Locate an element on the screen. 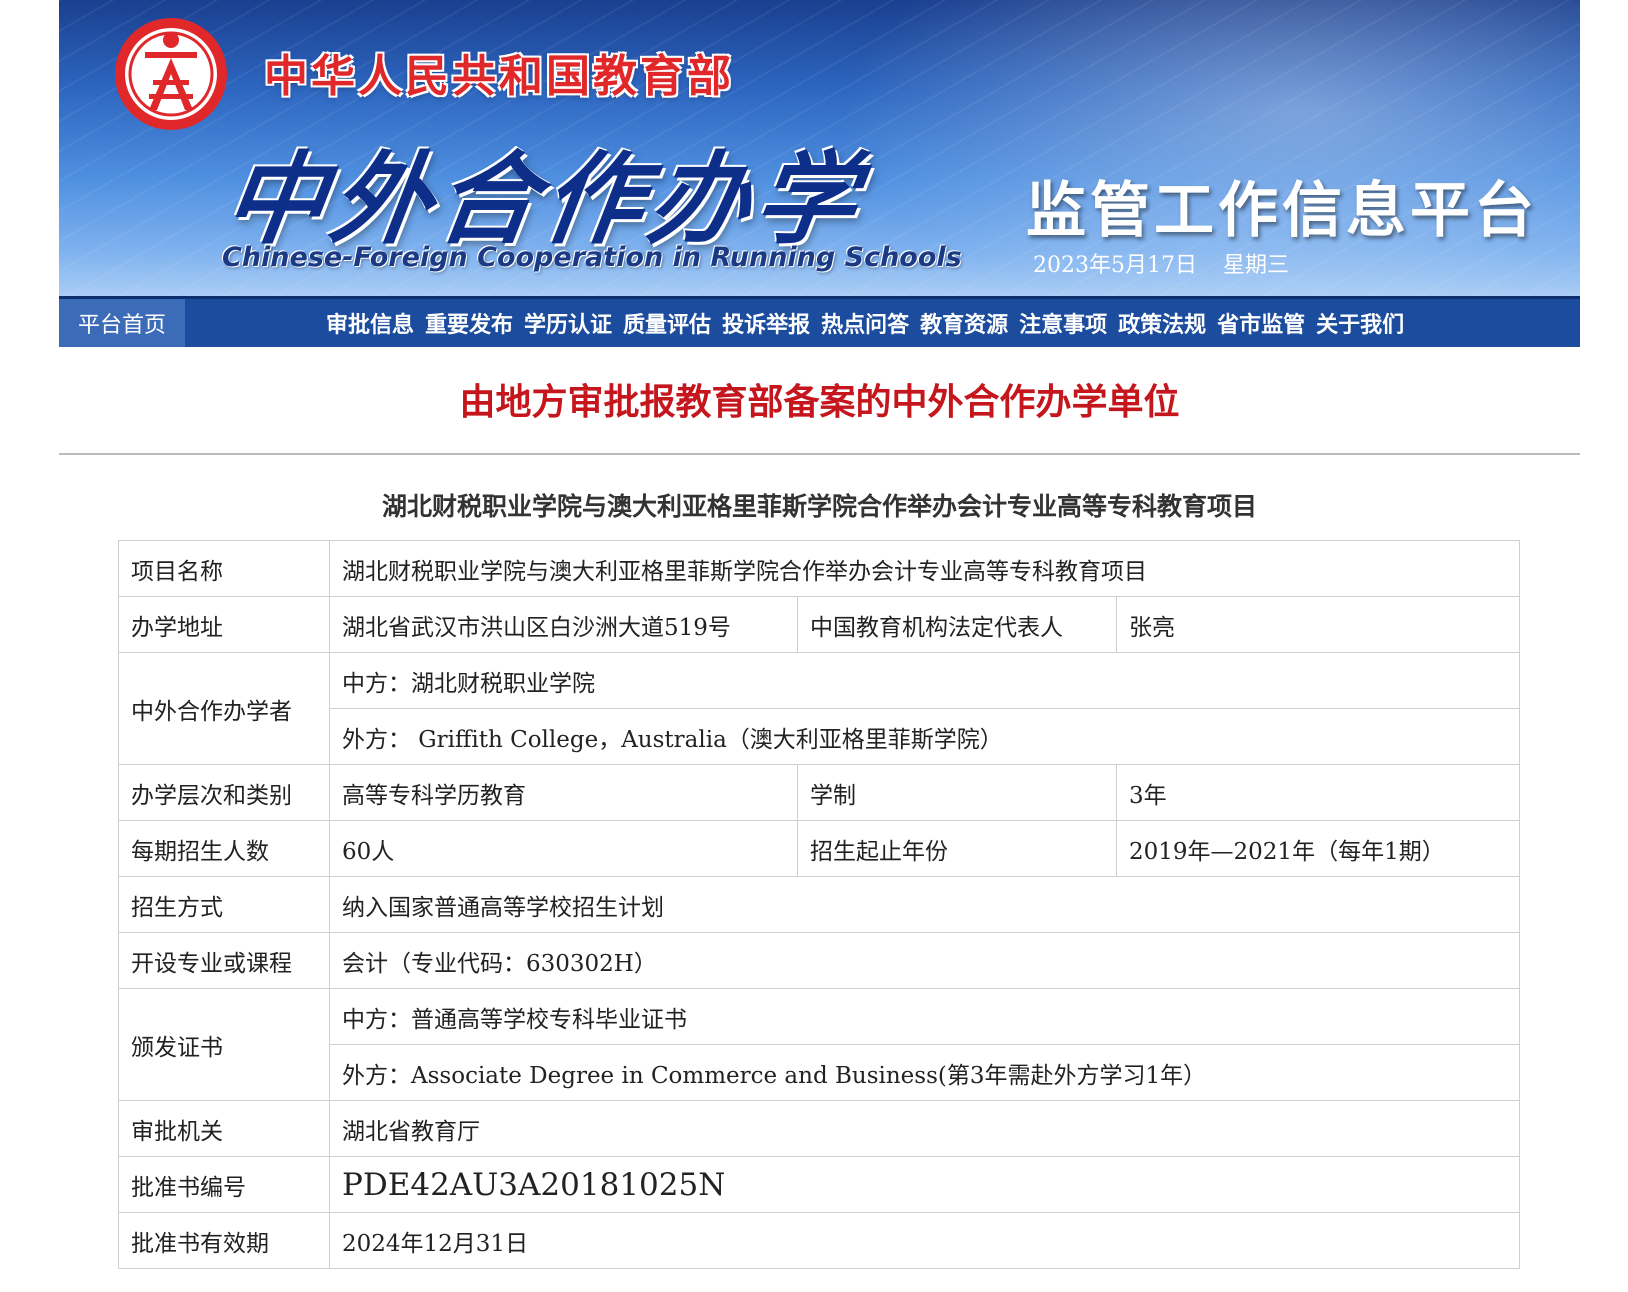  nav-item-notices: 注意事项 is located at coordinates (1063, 323).